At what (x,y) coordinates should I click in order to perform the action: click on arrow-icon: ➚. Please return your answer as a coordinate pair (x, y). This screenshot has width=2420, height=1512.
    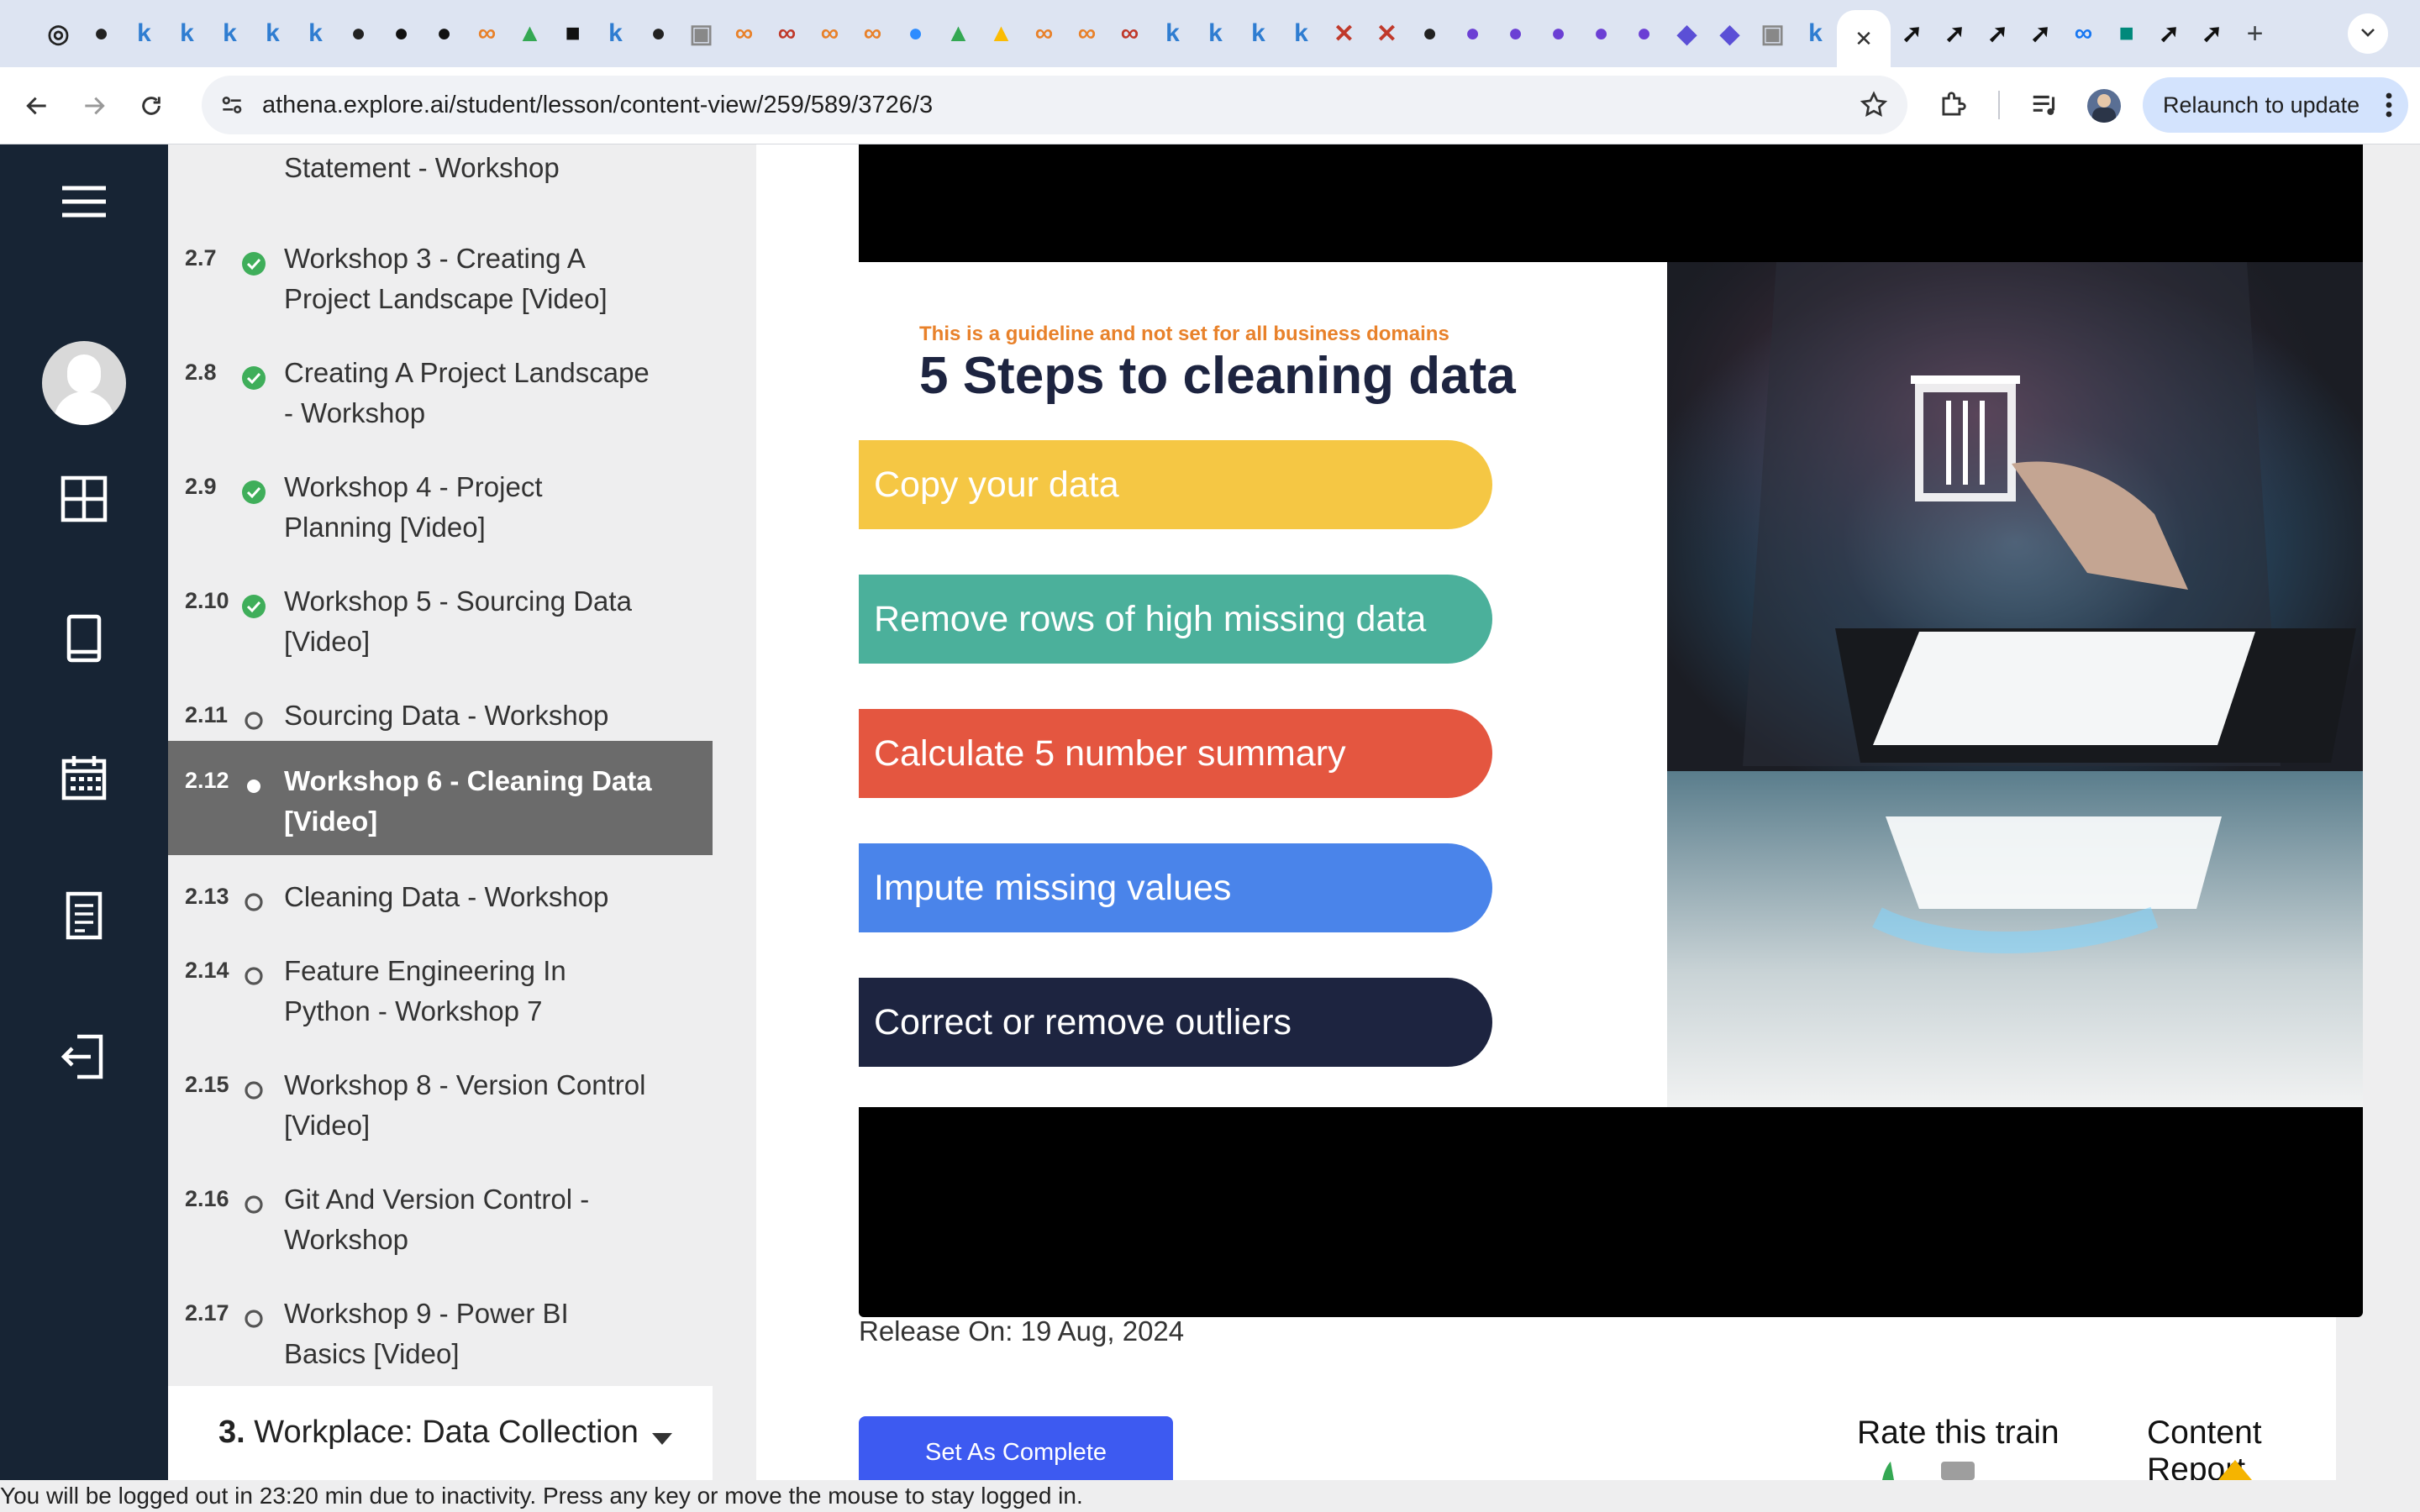
    Looking at the image, I should click on (1955, 33).